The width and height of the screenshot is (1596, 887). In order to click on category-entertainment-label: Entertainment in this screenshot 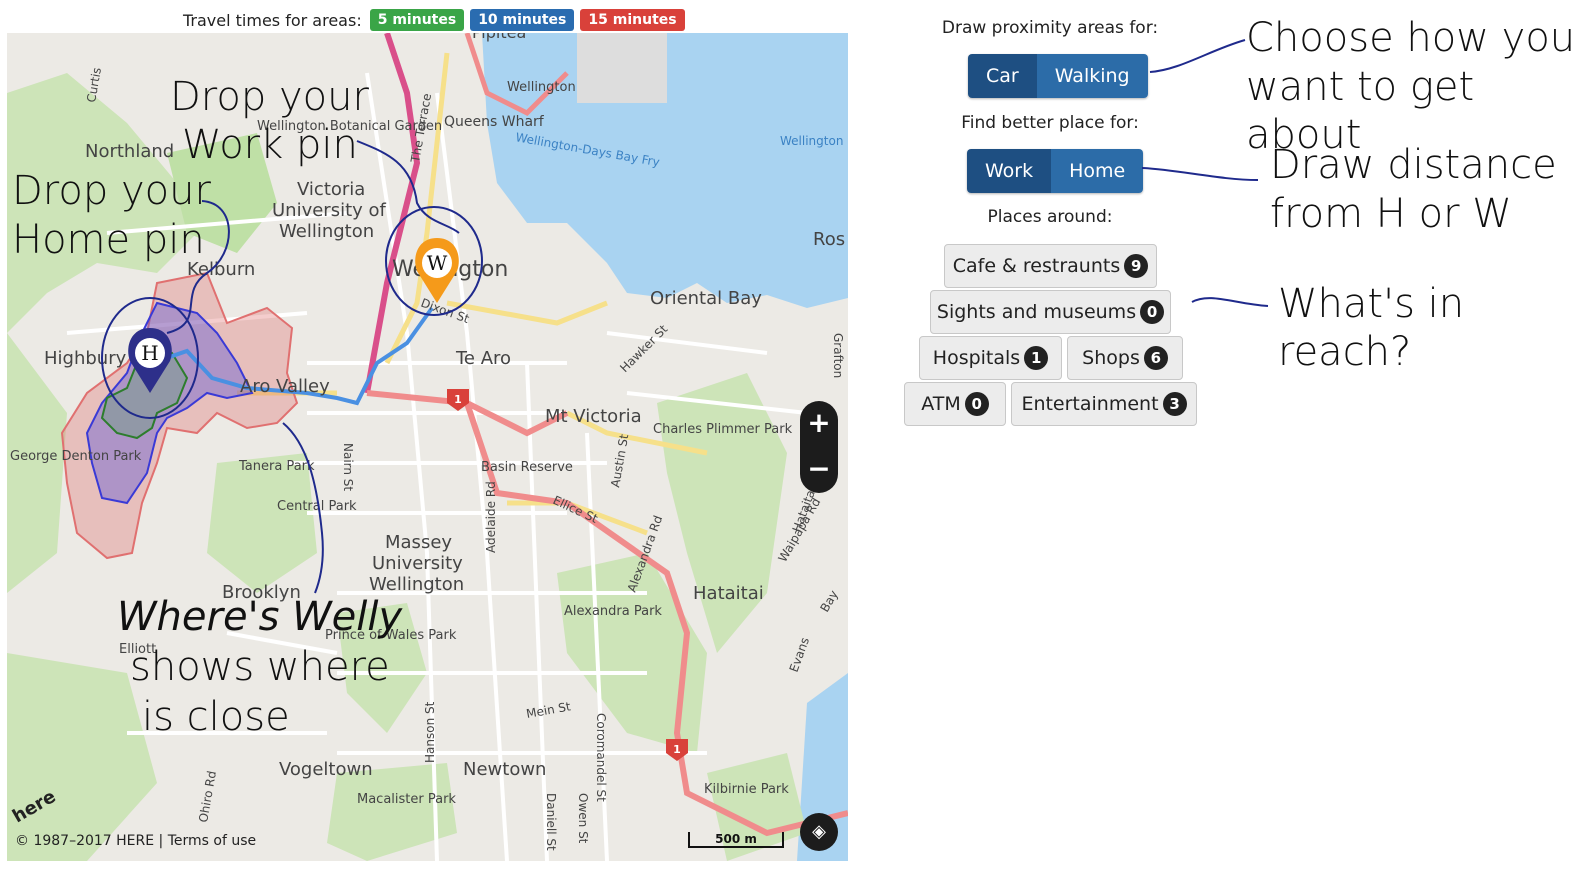, I will do `click(1090, 404)`.